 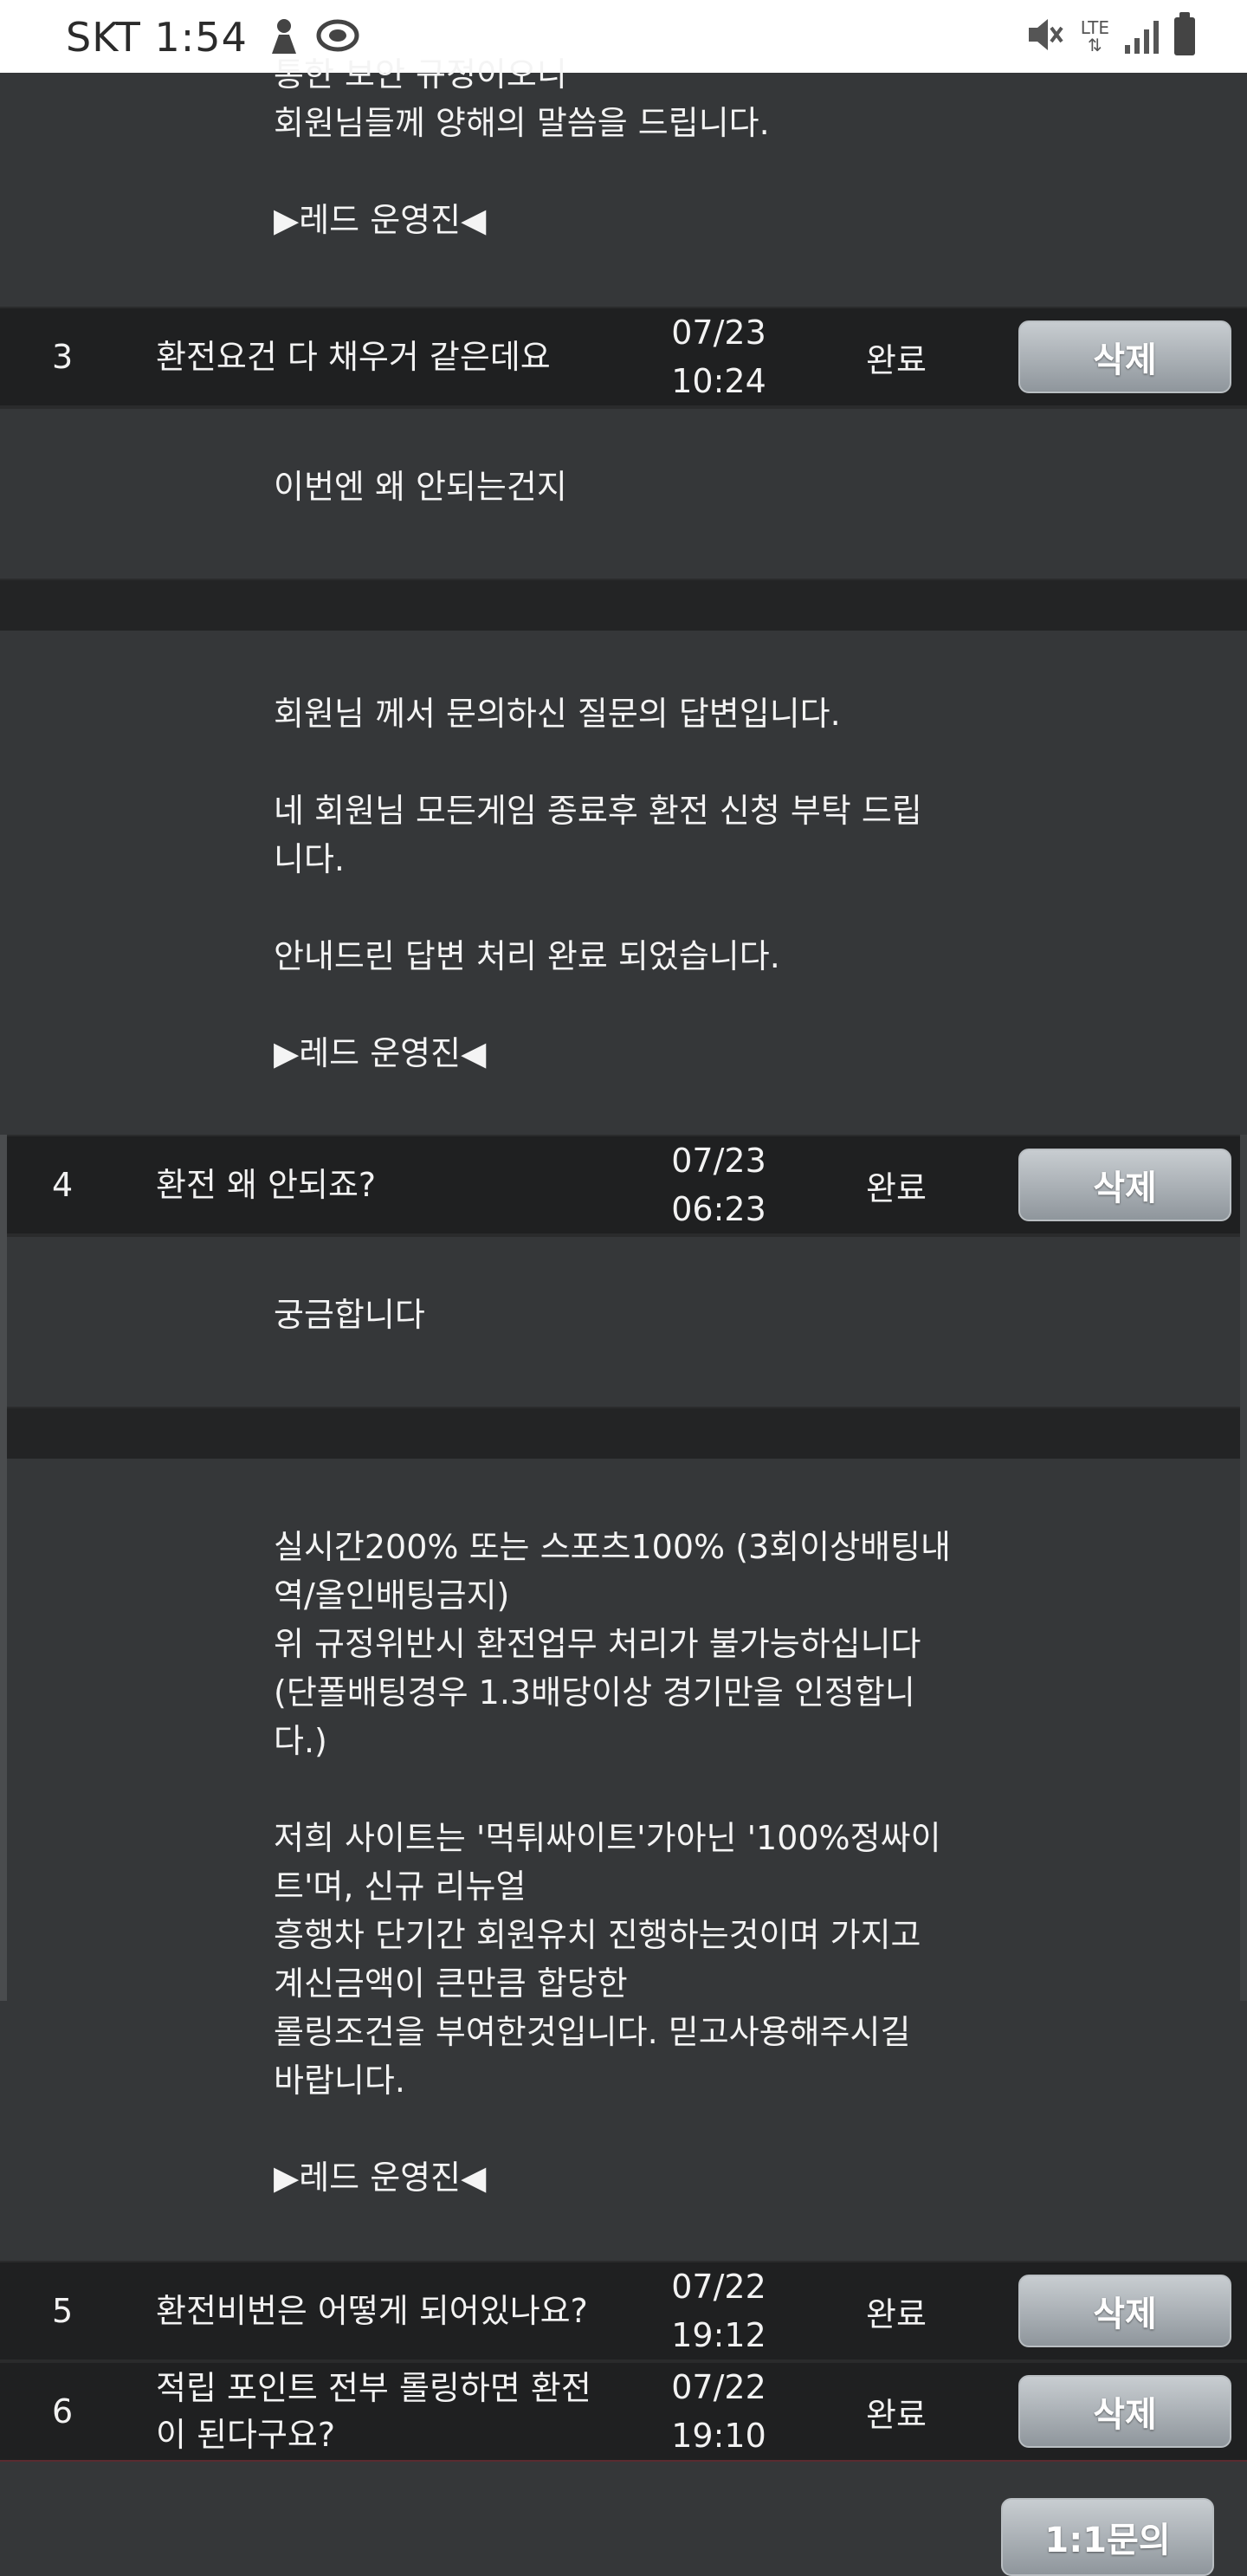 I want to click on row-datetime: 07/22 19:10, so click(x=719, y=2411).